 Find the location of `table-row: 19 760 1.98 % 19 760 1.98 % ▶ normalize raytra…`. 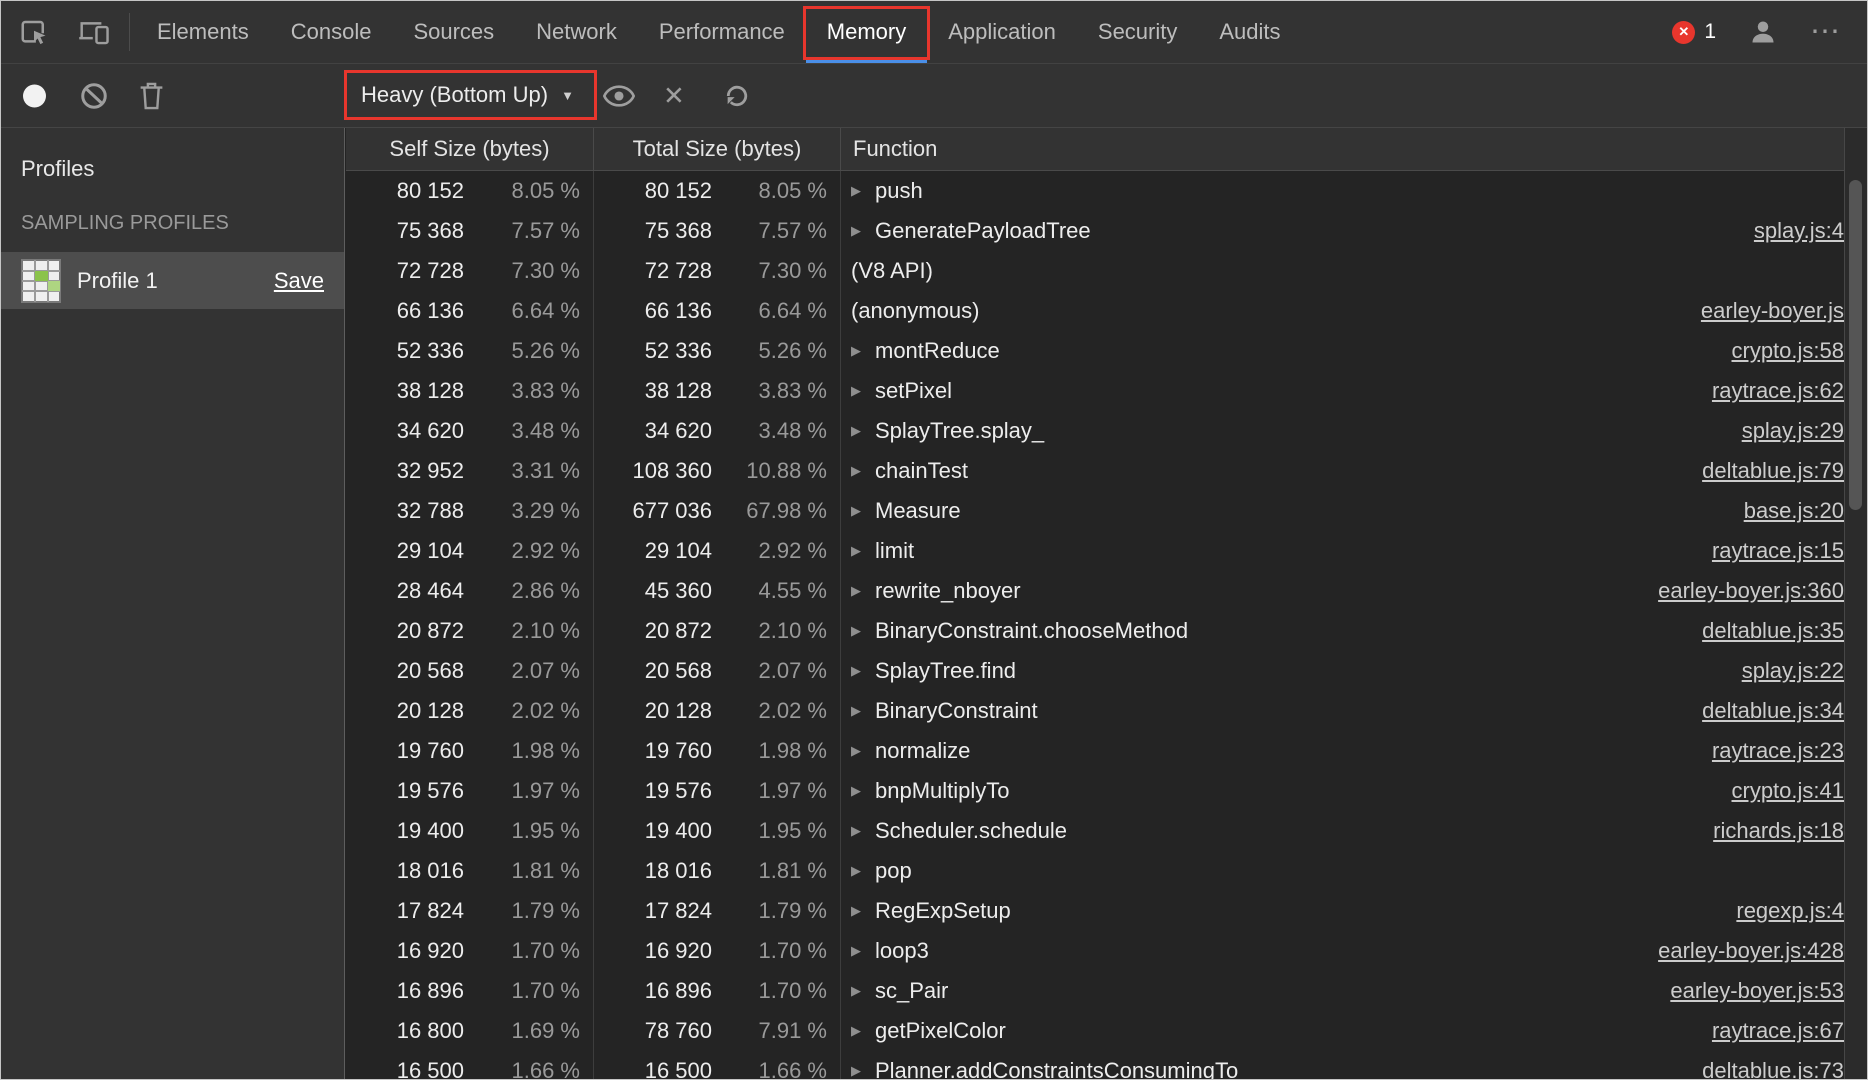

table-row: 19 760 1.98 % 19 760 1.98 % ▶ normalize raytra… is located at coordinates (1095, 751).